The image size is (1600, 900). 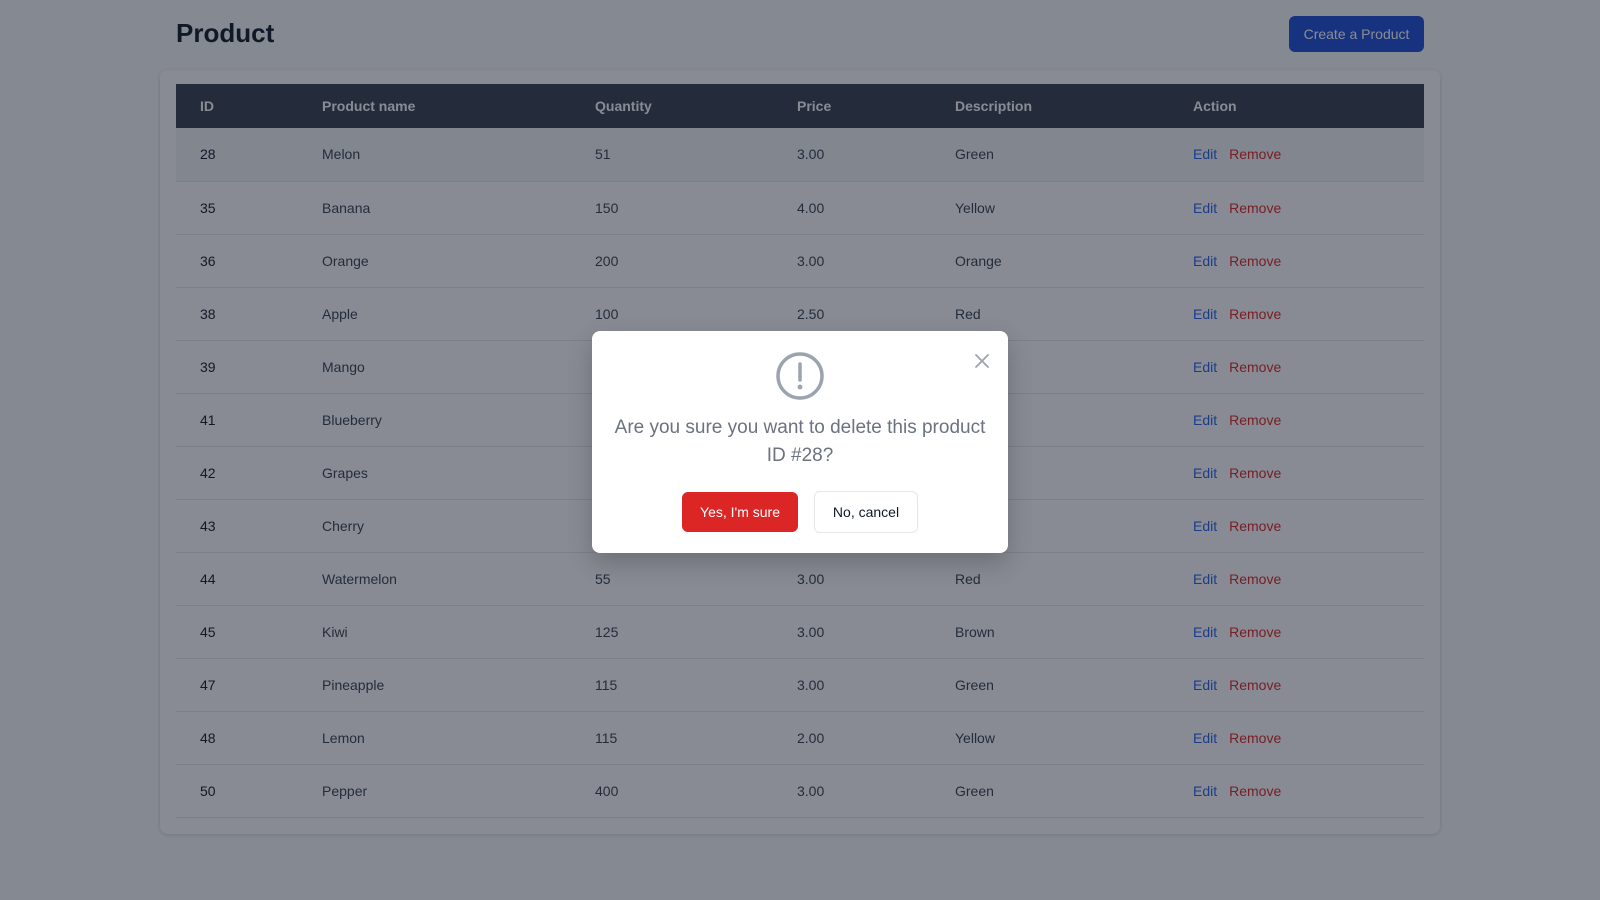 I want to click on close-icon, so click(x=982, y=361).